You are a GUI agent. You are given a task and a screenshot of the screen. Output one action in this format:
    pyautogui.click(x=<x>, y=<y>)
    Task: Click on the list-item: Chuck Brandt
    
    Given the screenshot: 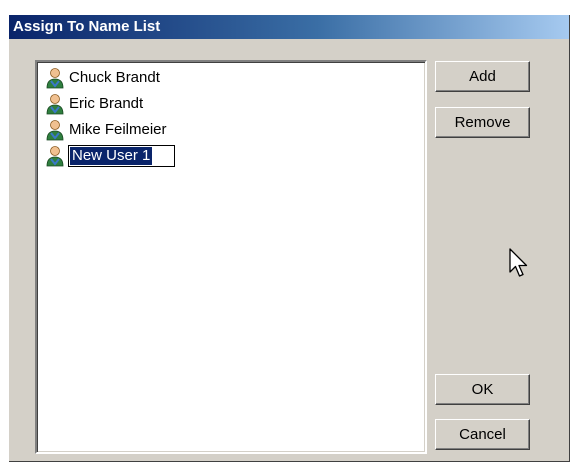 What is the action you would take?
    pyautogui.click(x=102, y=78)
    